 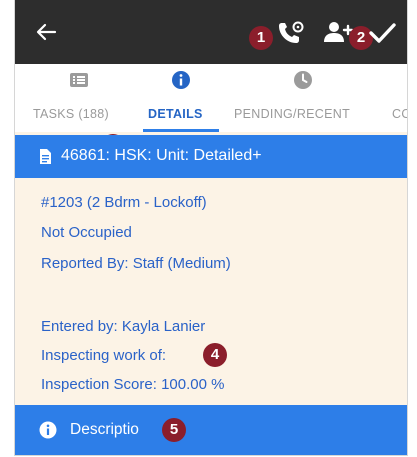 I want to click on inspection-score: Inspection Score: 100.00 %, so click(x=133, y=384).